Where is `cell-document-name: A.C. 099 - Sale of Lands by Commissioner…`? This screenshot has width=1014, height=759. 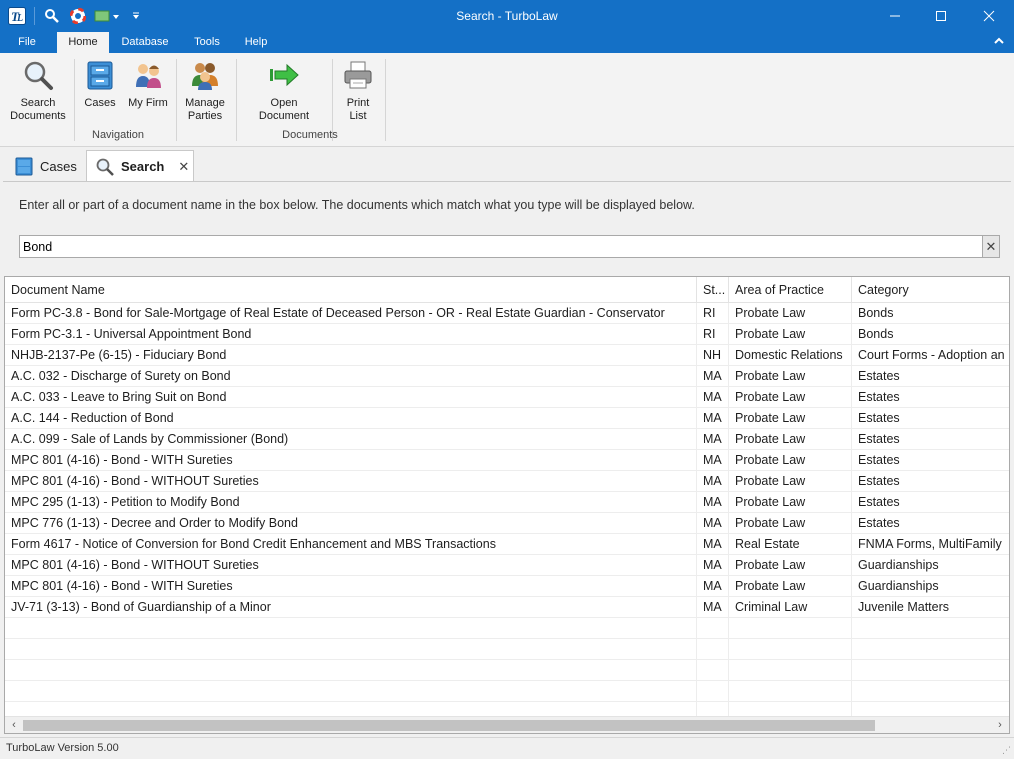 cell-document-name: A.C. 099 - Sale of Lands by Commissioner… is located at coordinates (351, 439).